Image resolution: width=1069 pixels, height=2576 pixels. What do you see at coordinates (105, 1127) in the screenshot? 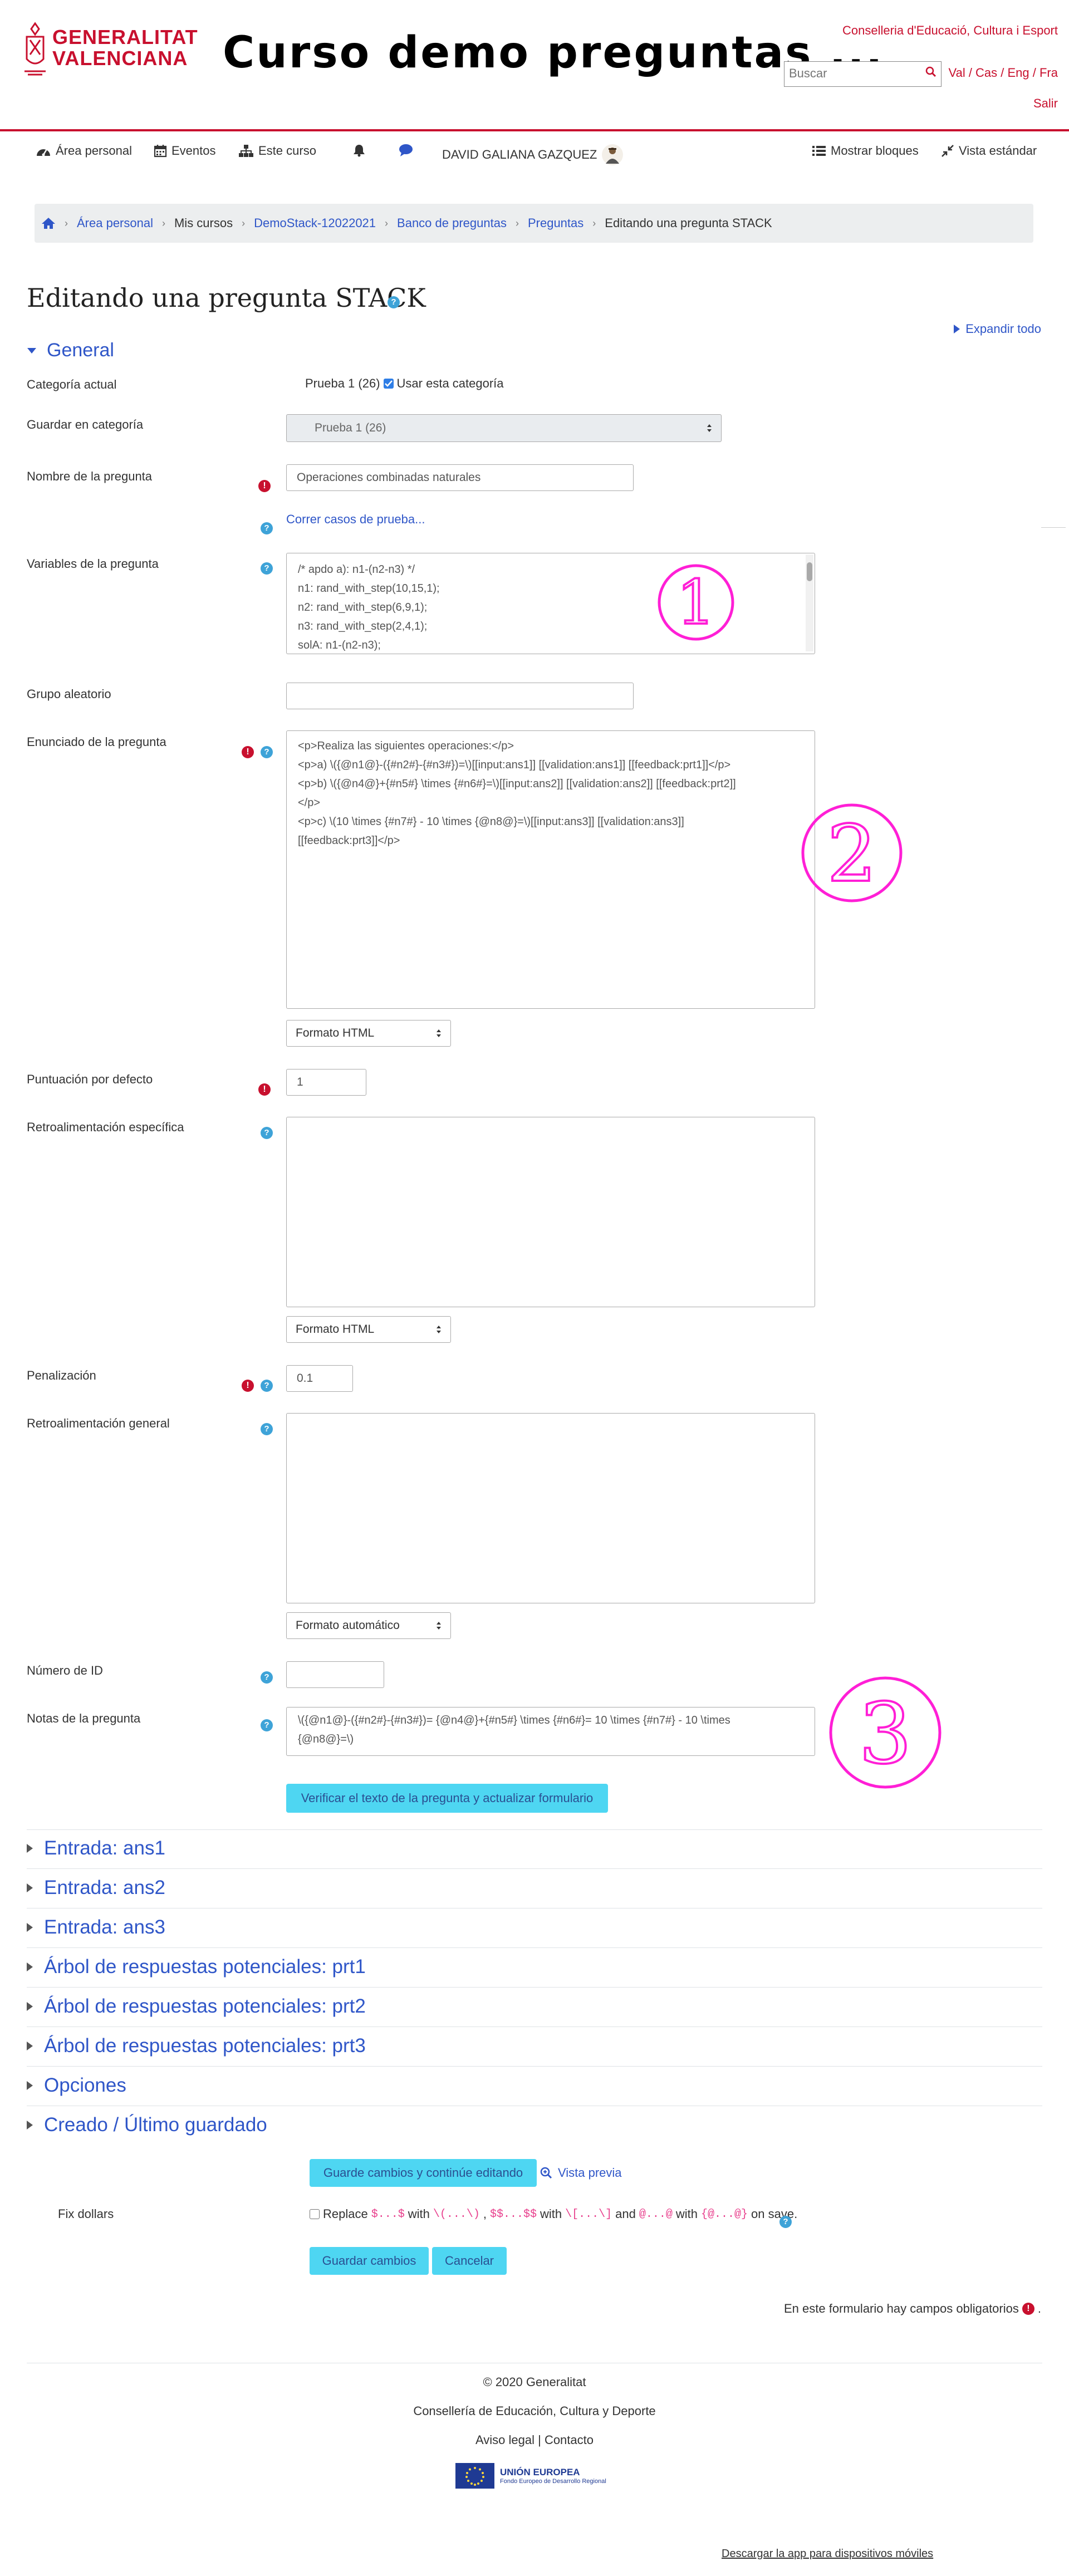
I see `specific-feedback-label: Retroalimentación específica` at bounding box center [105, 1127].